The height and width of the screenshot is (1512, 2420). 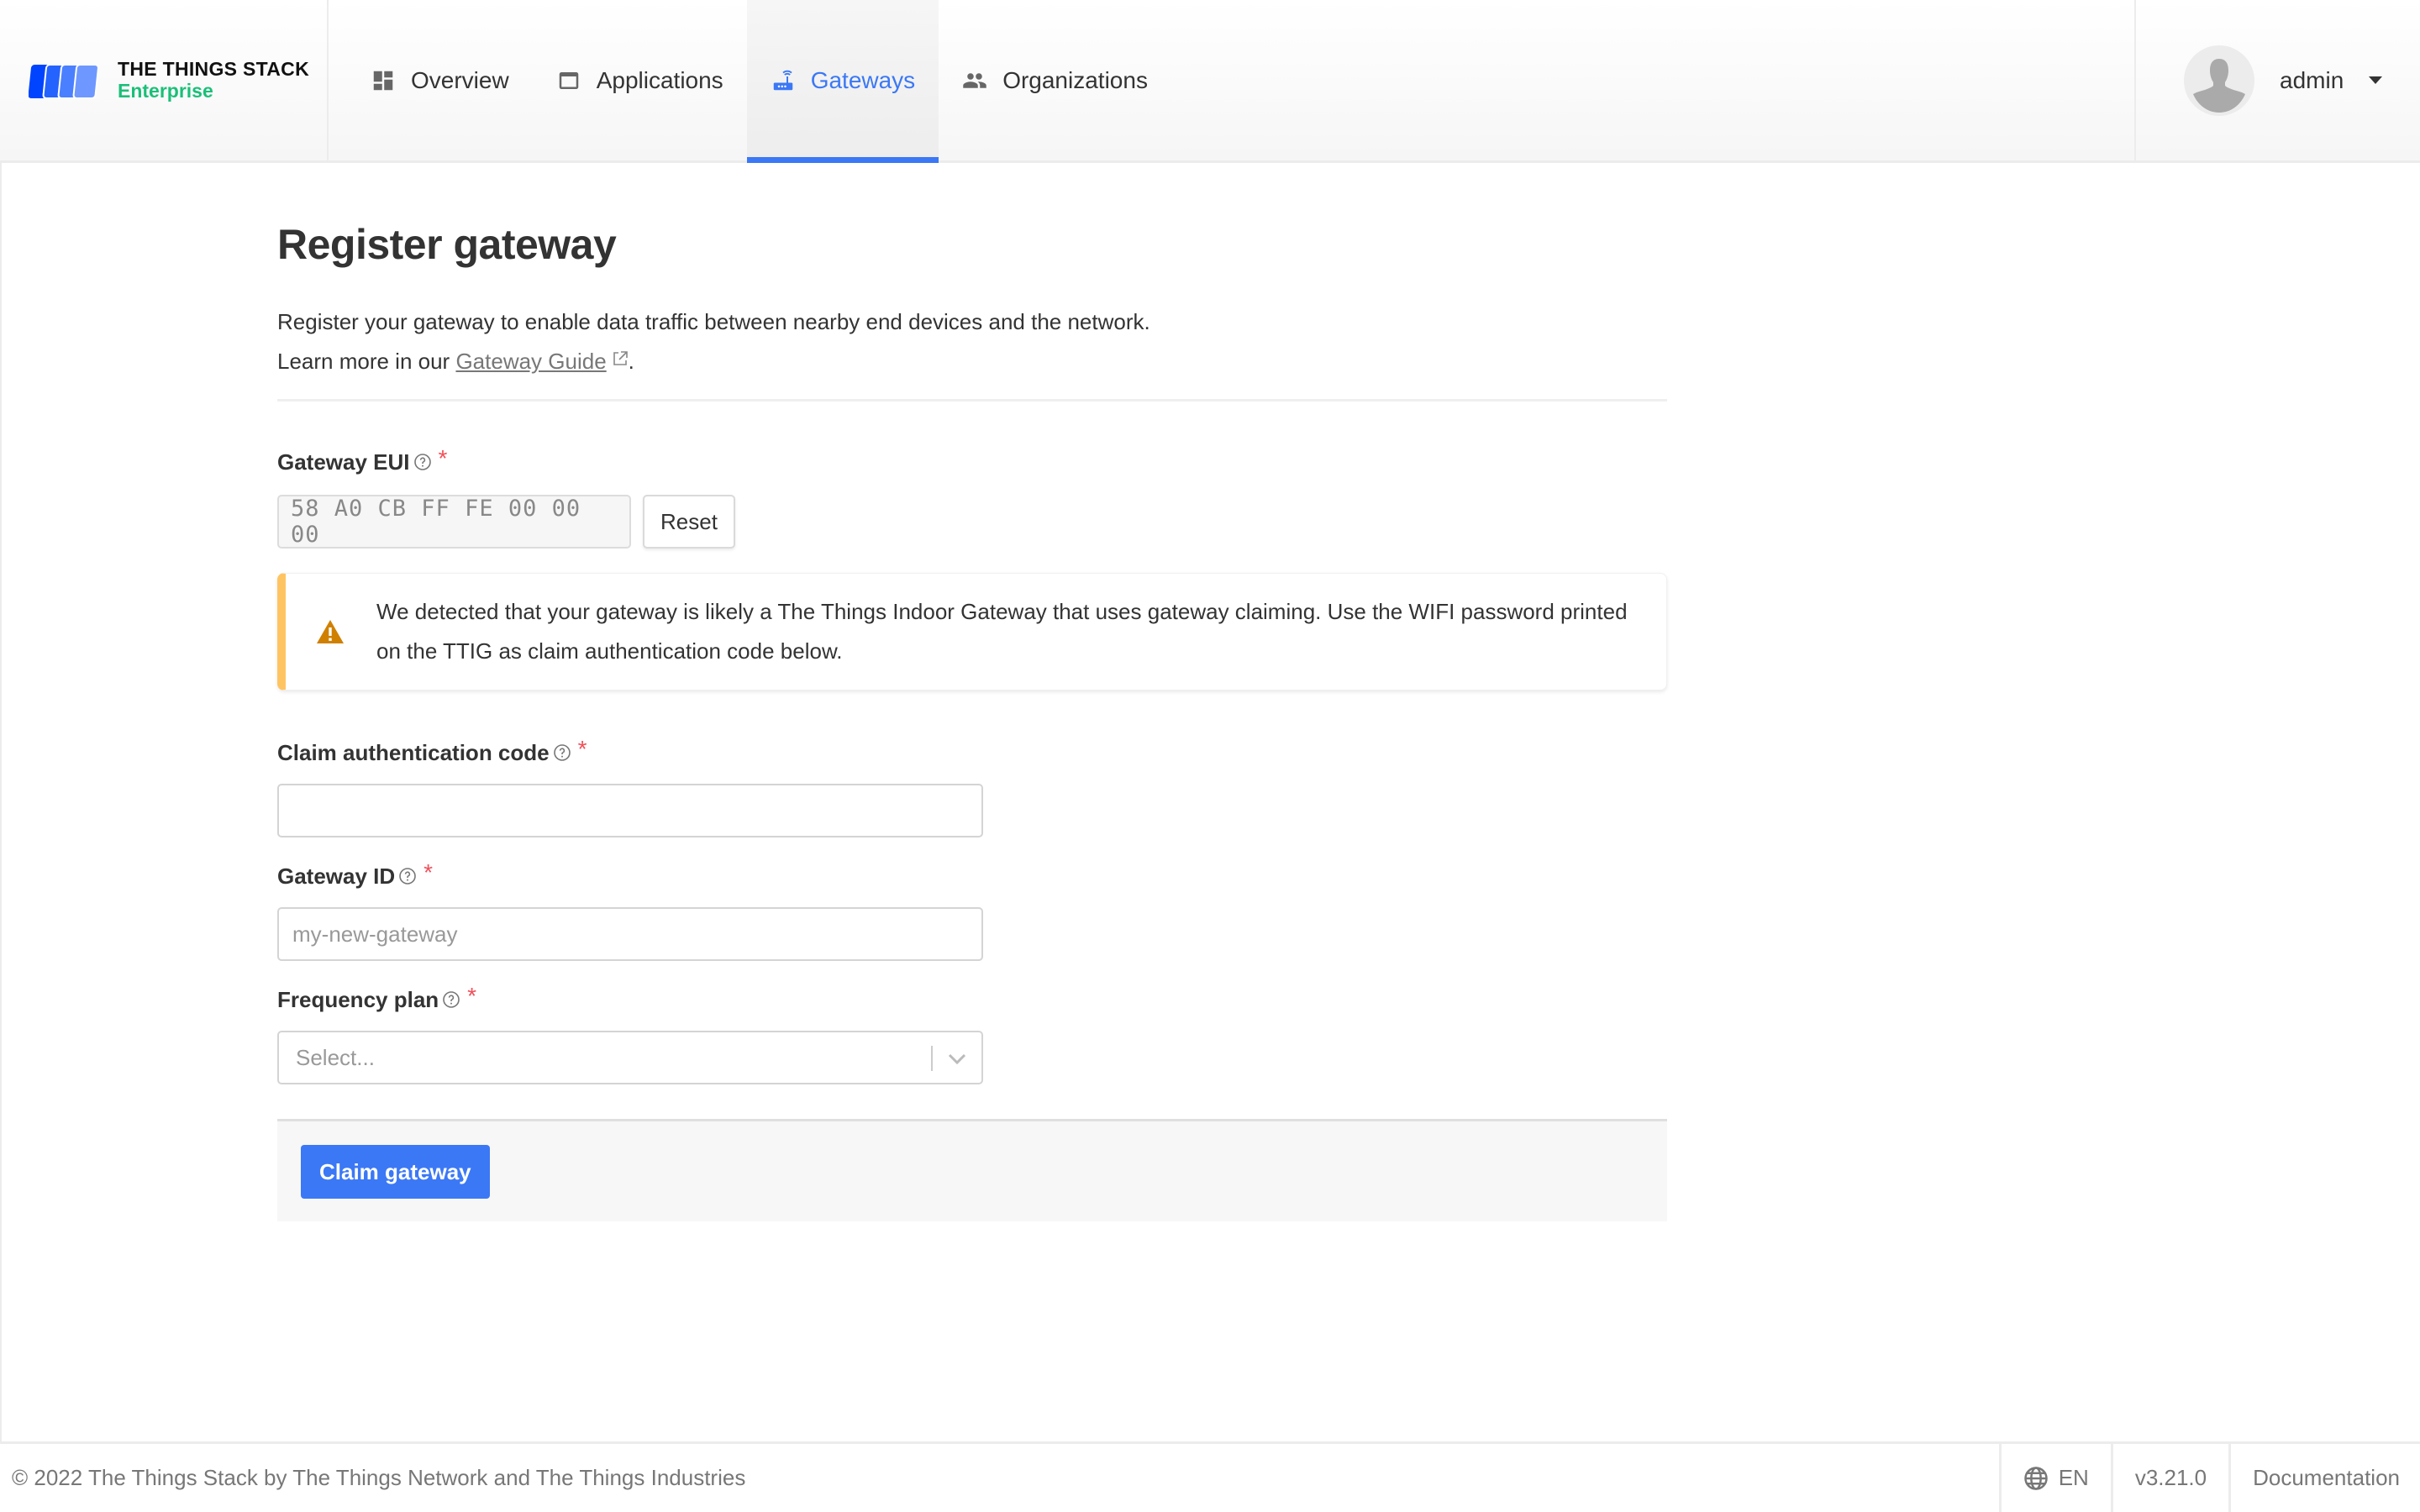 I want to click on external-link-icon, so click(x=620, y=358).